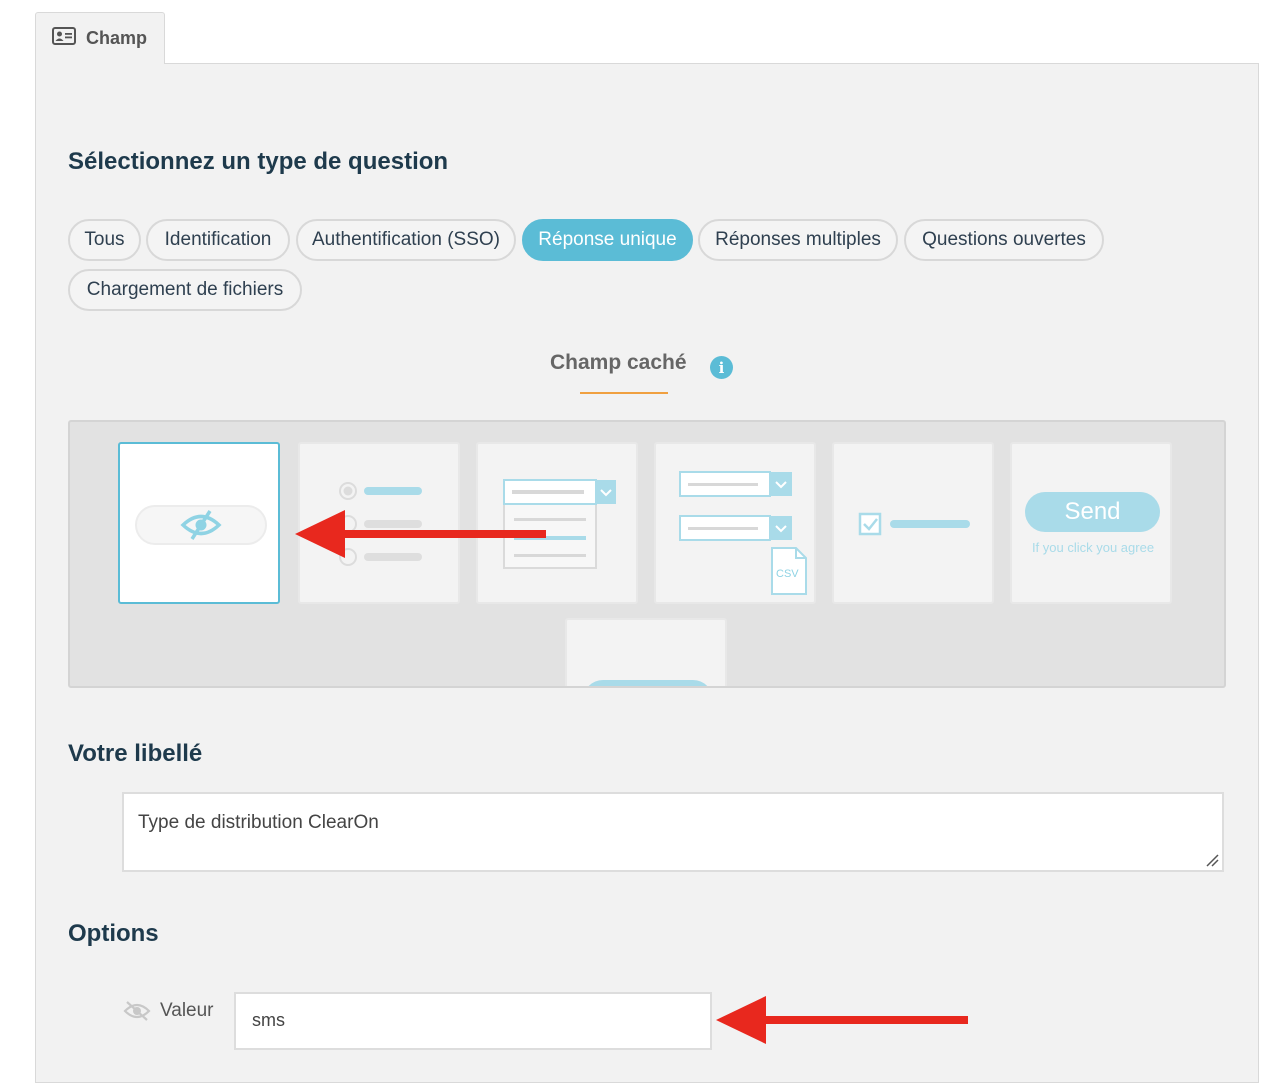  I want to click on valeur-row: Valeur, so click(168, 1011).